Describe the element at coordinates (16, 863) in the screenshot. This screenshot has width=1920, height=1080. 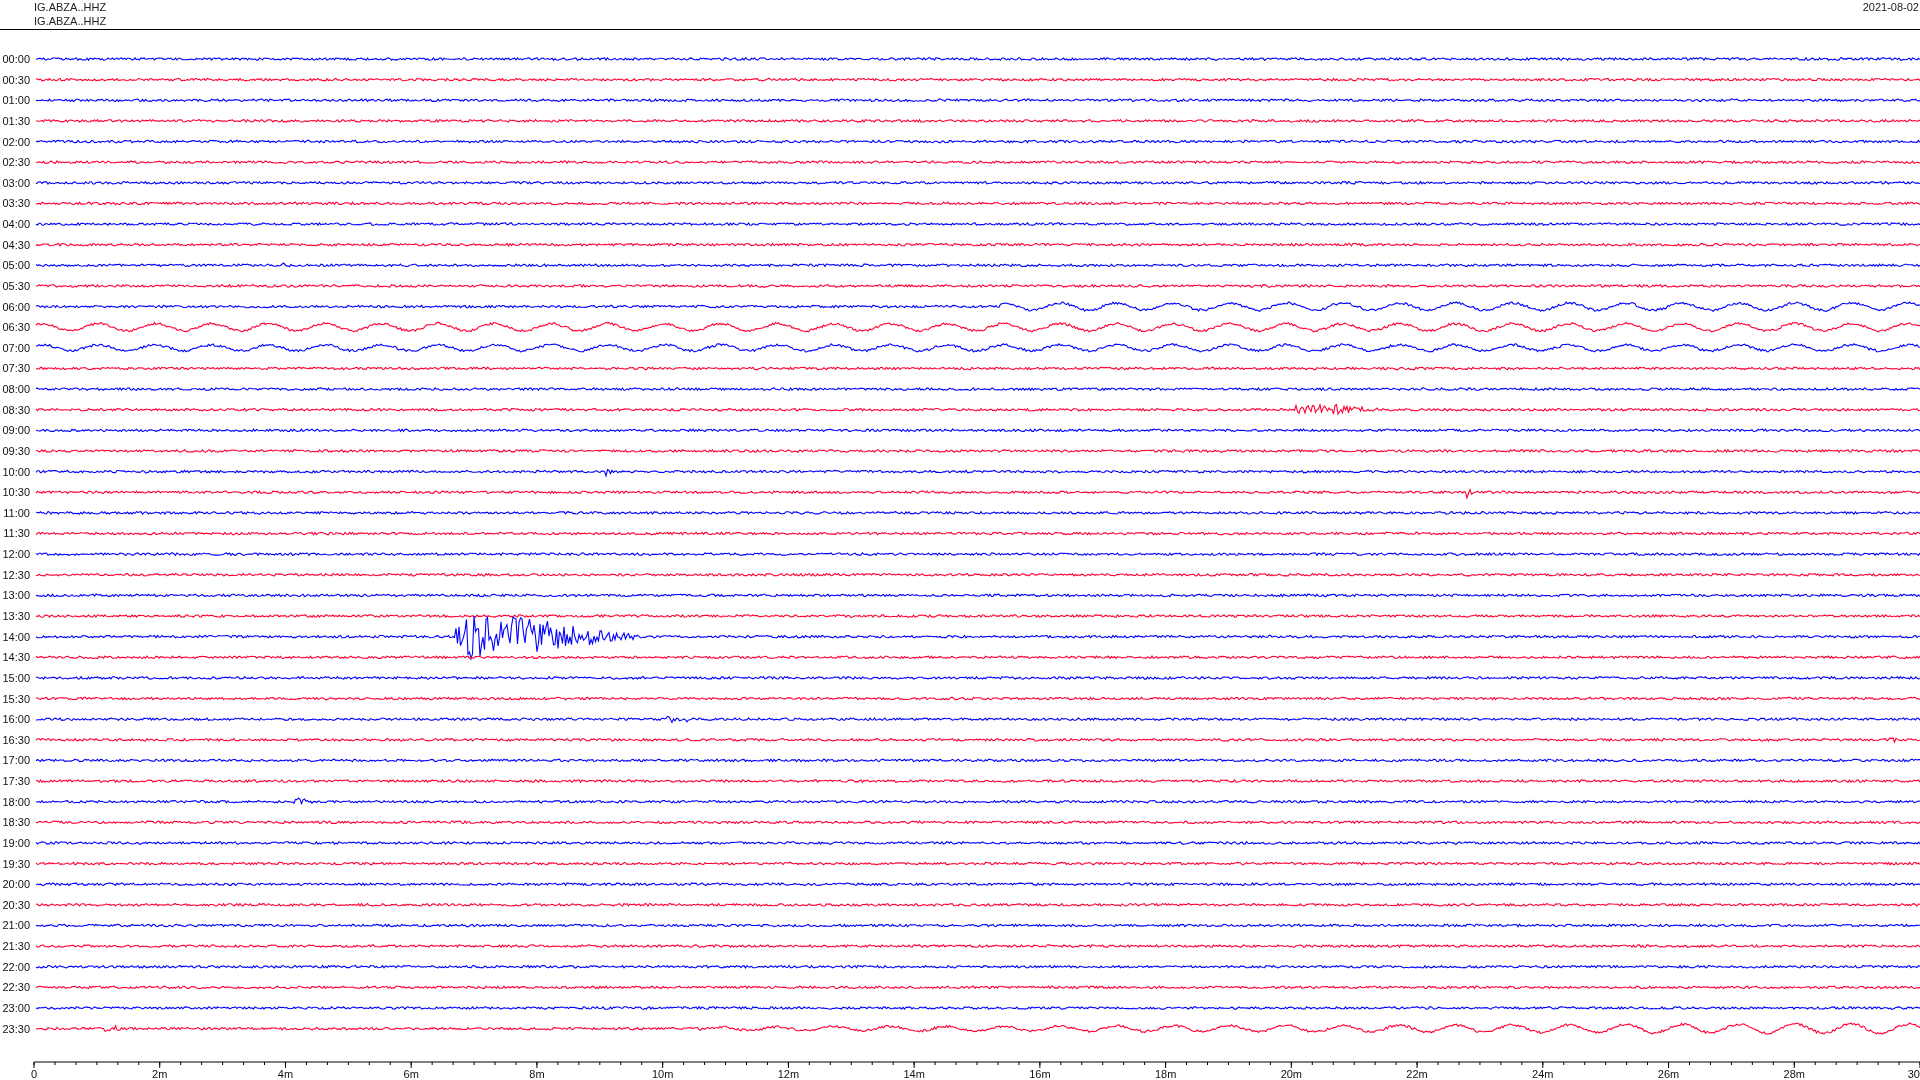
I see `time-label: 19:30` at that location.